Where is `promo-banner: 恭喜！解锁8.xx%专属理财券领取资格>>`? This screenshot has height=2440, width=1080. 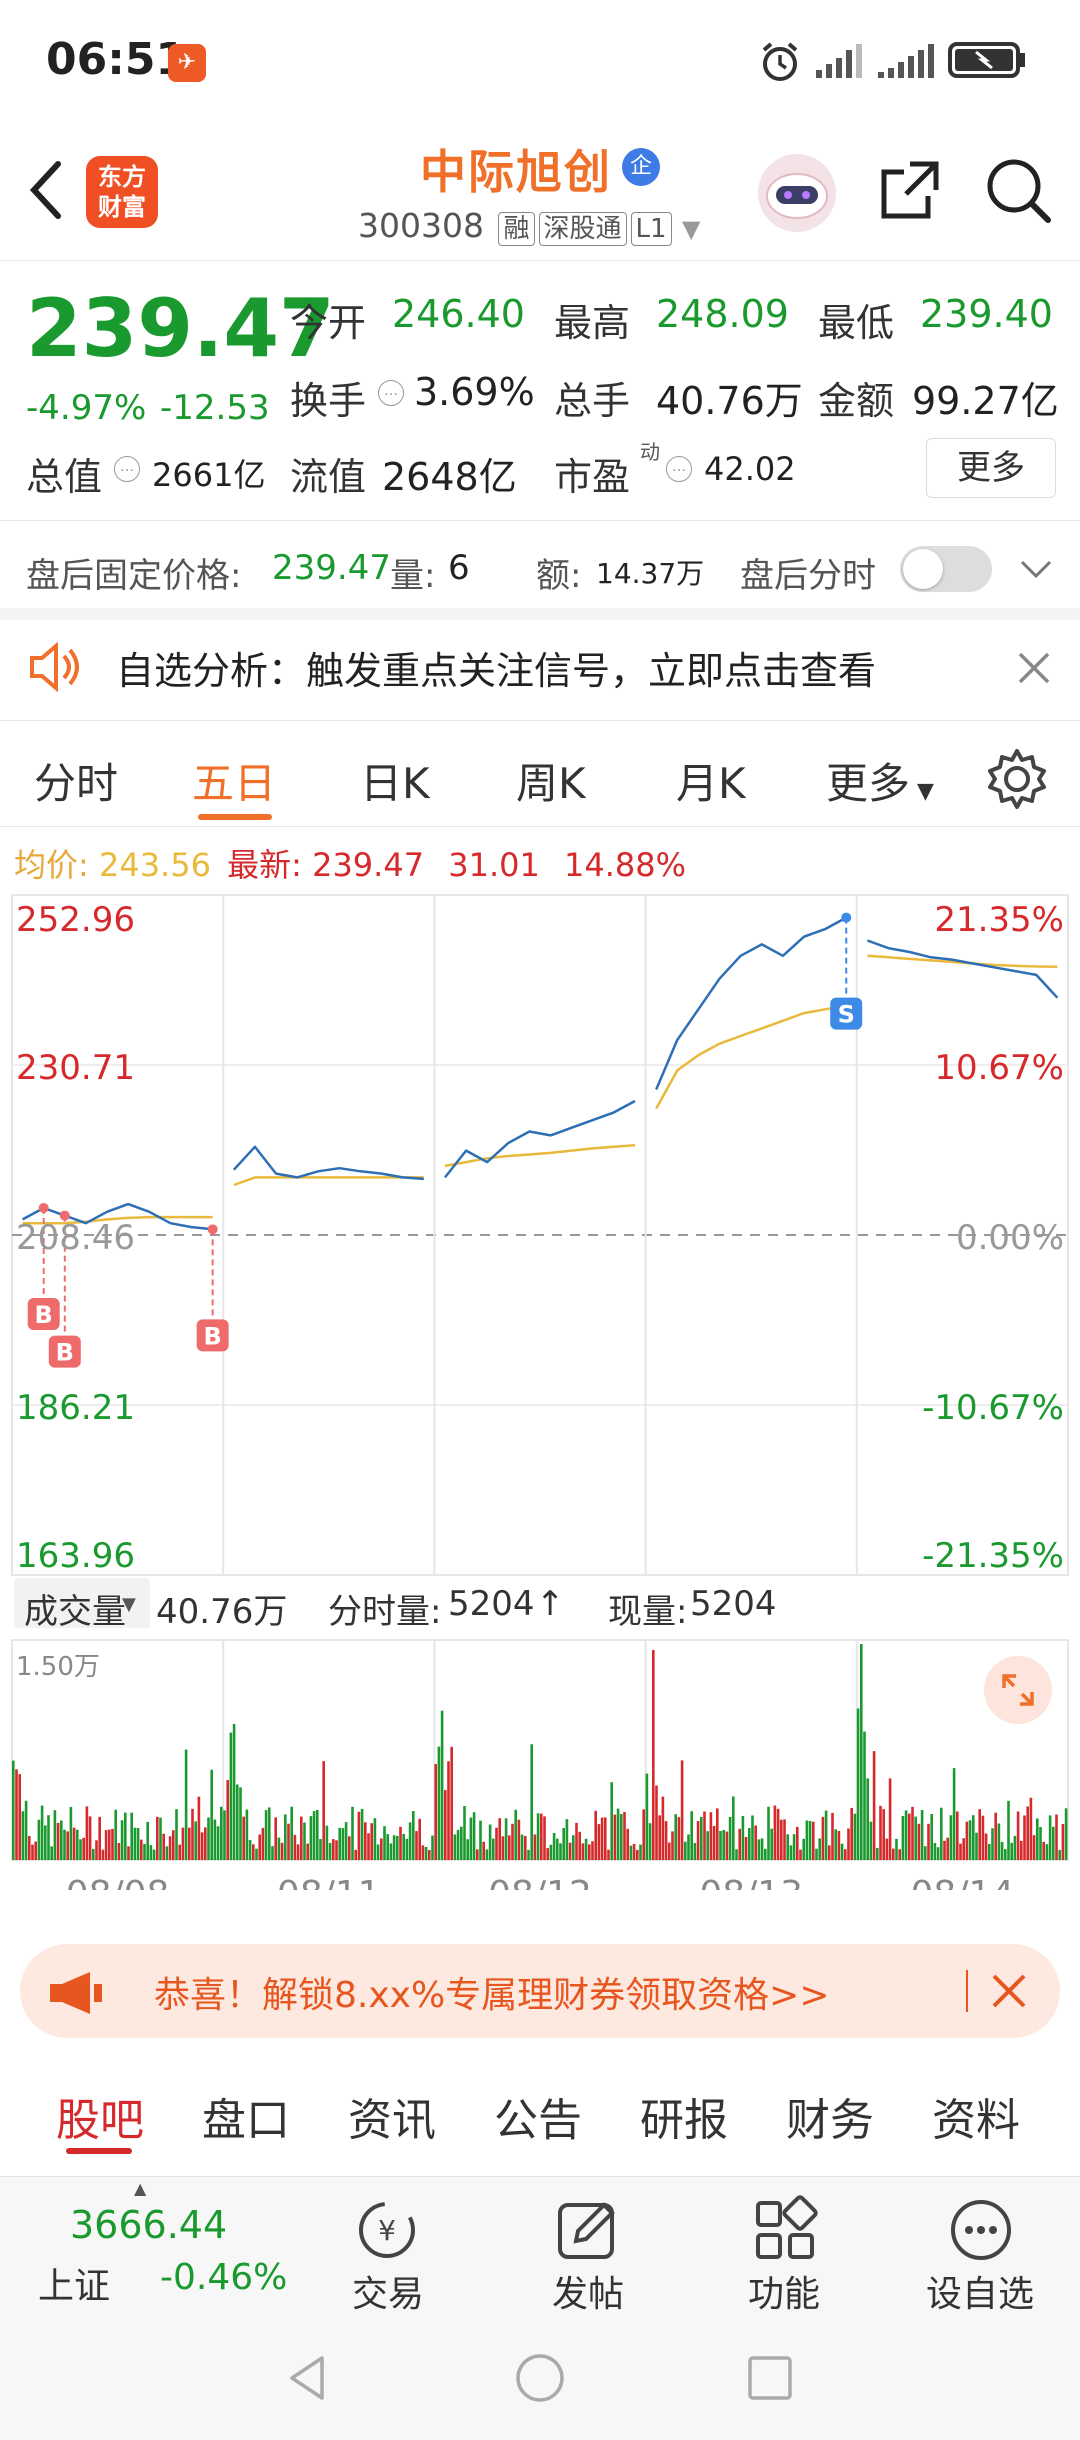 promo-banner: 恭喜！解锁8.xx%专属理财券领取资格>> is located at coordinates (540, 1991).